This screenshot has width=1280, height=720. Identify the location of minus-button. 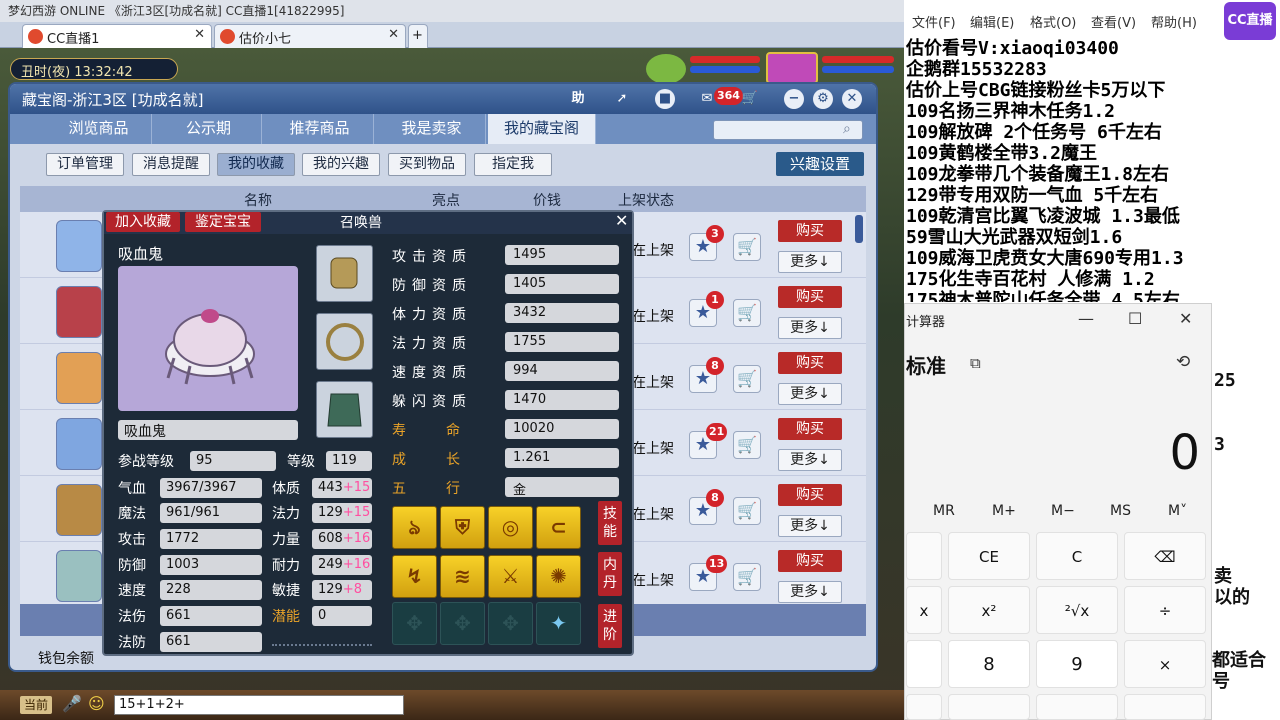
(1165, 707).